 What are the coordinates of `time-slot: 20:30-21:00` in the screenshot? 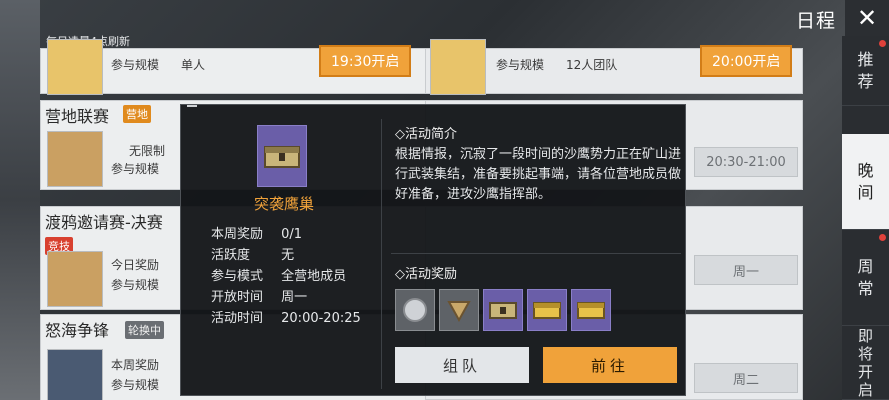 It's located at (746, 162).